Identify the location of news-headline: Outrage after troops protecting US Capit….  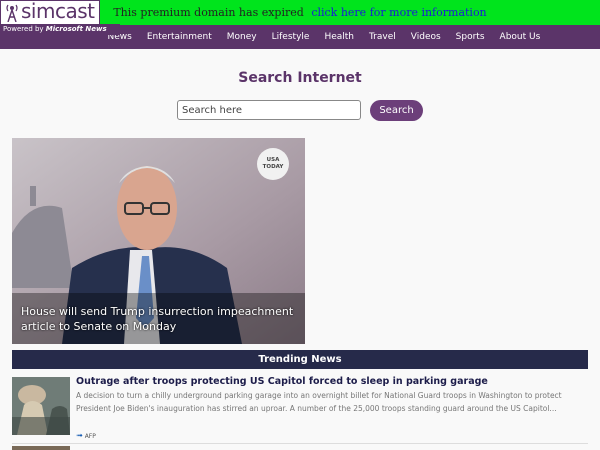
(282, 381).